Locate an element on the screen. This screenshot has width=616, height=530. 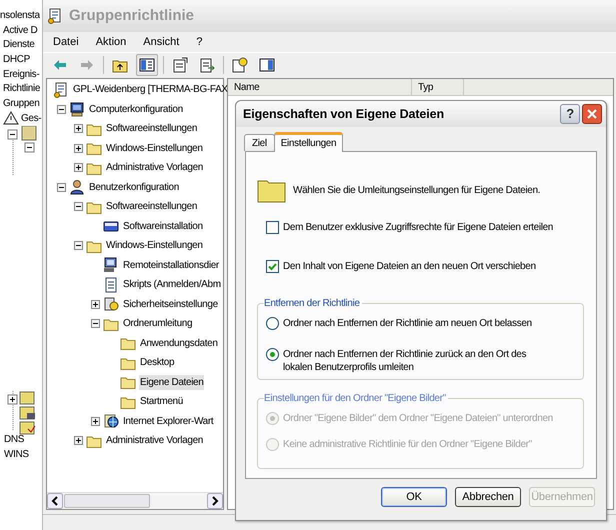
console-item: Richtlinie is located at coordinates (21, 88).